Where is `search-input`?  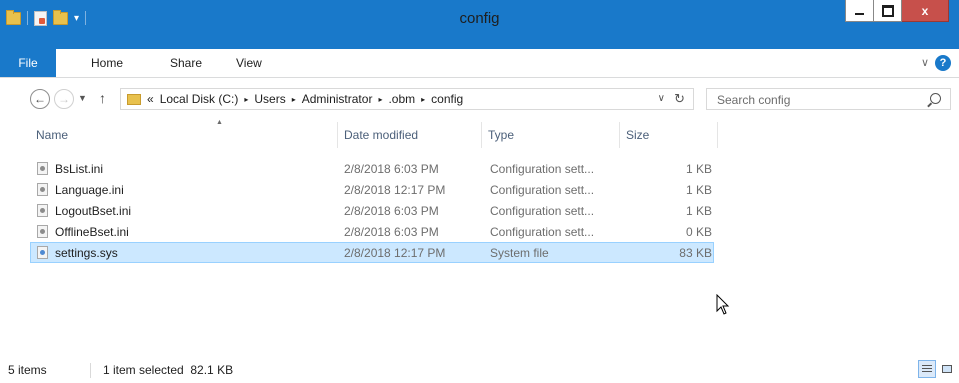 search-input is located at coordinates (820, 100).